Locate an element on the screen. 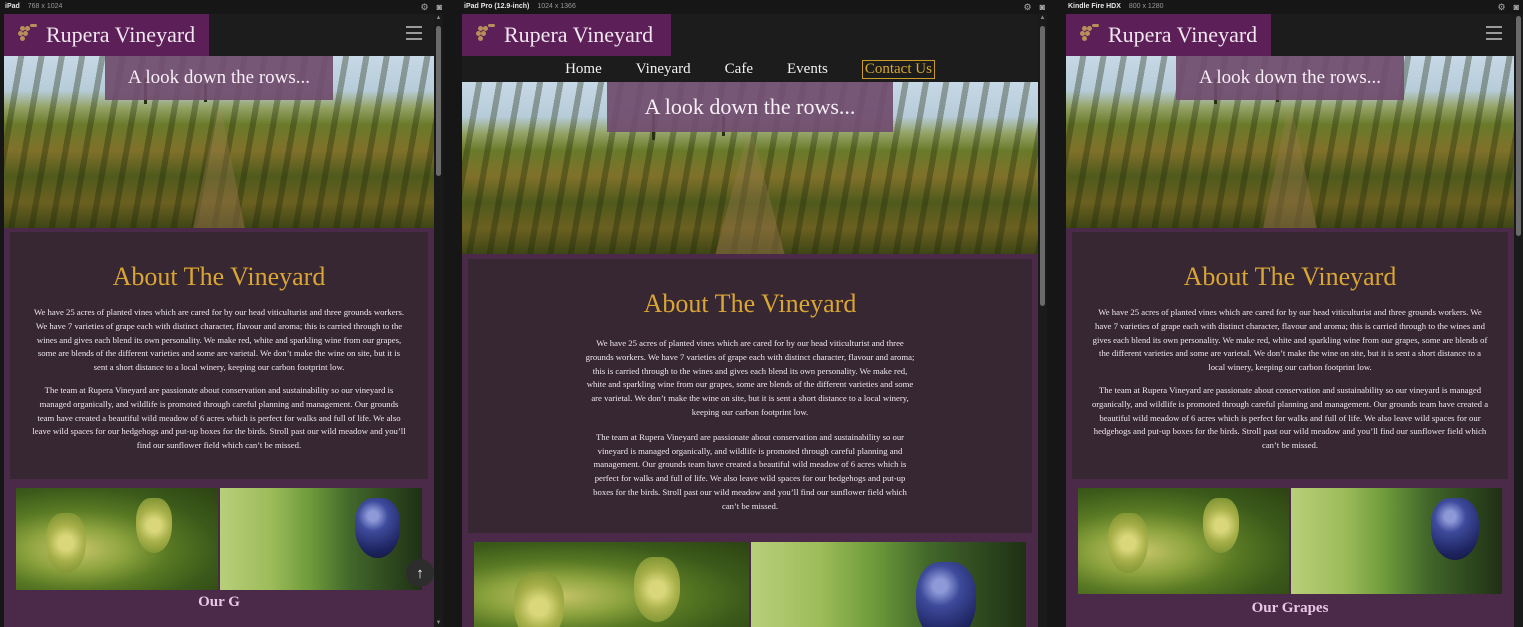 The height and width of the screenshot is (627, 1523). device-size: 768 x 1024 is located at coordinates (45, 6).